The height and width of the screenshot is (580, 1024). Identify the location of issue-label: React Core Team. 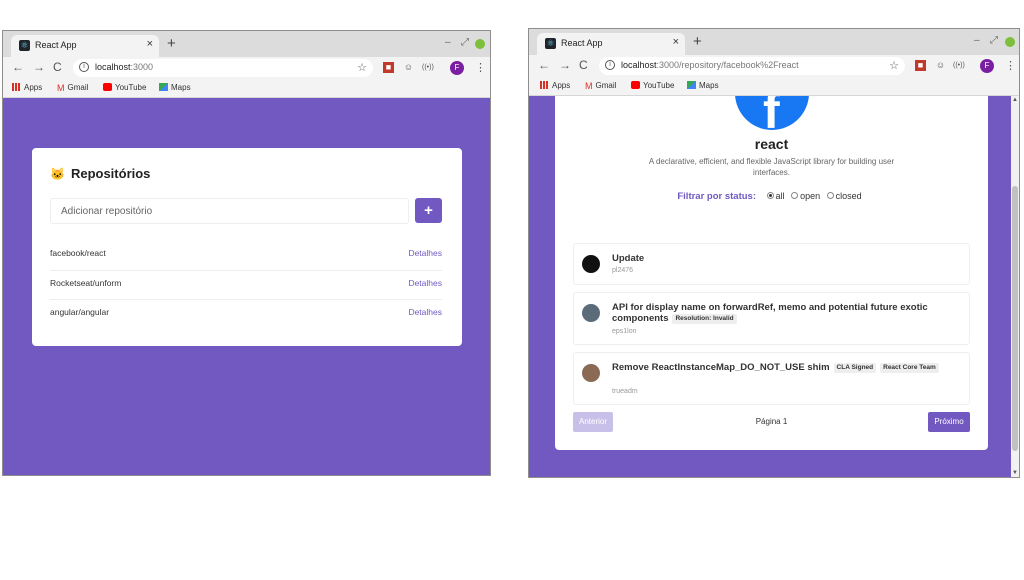
(909, 368).